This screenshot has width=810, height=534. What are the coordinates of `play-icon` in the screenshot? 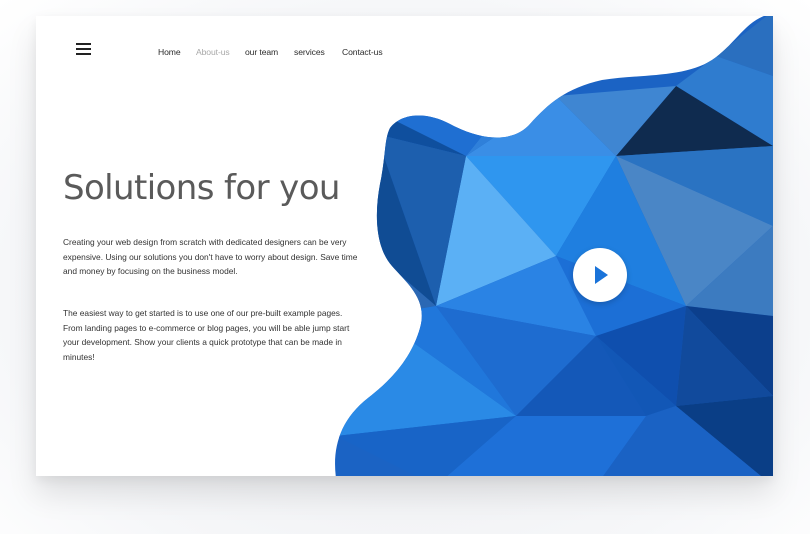 It's located at (601, 275).